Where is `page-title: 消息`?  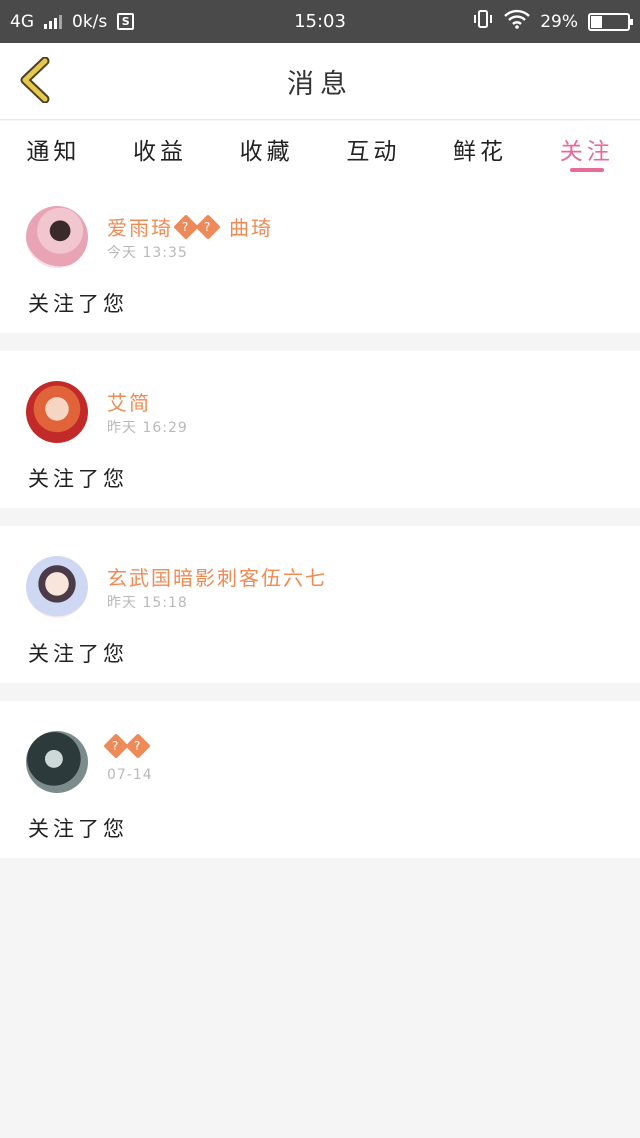 page-title: 消息 is located at coordinates (320, 84).